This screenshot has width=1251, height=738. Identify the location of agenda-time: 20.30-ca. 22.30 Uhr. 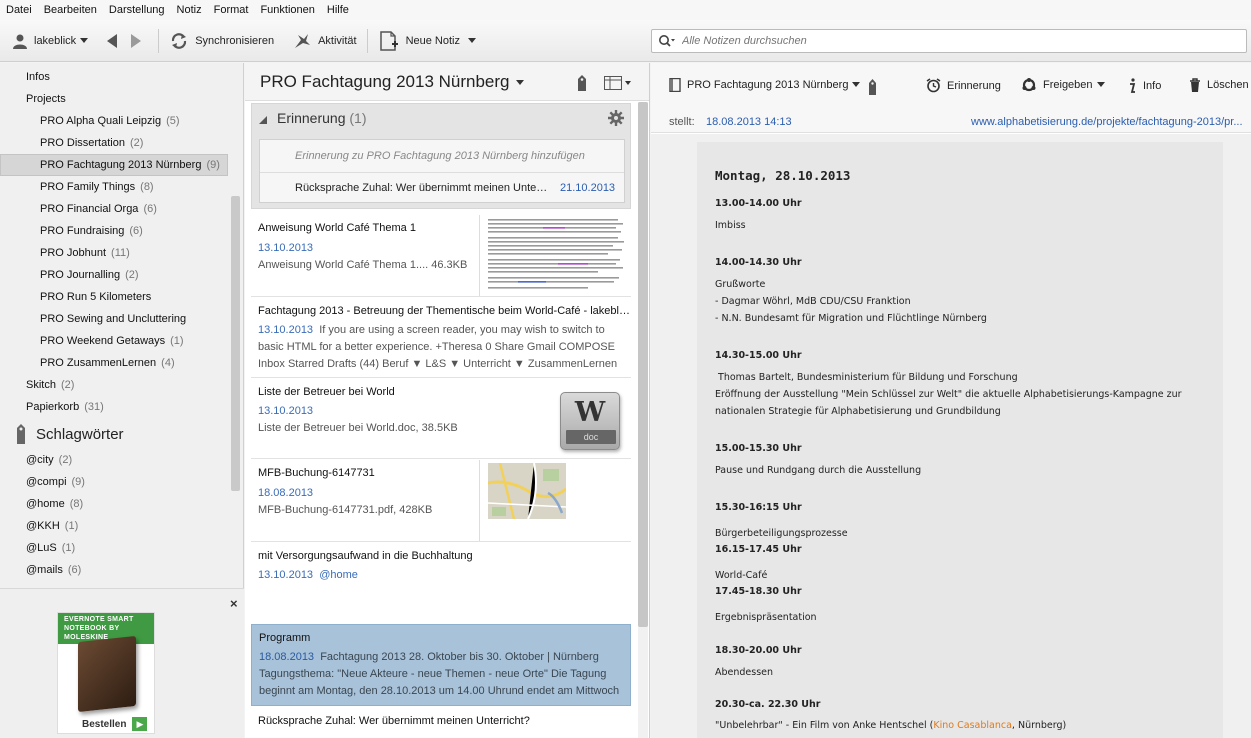
(768, 704).